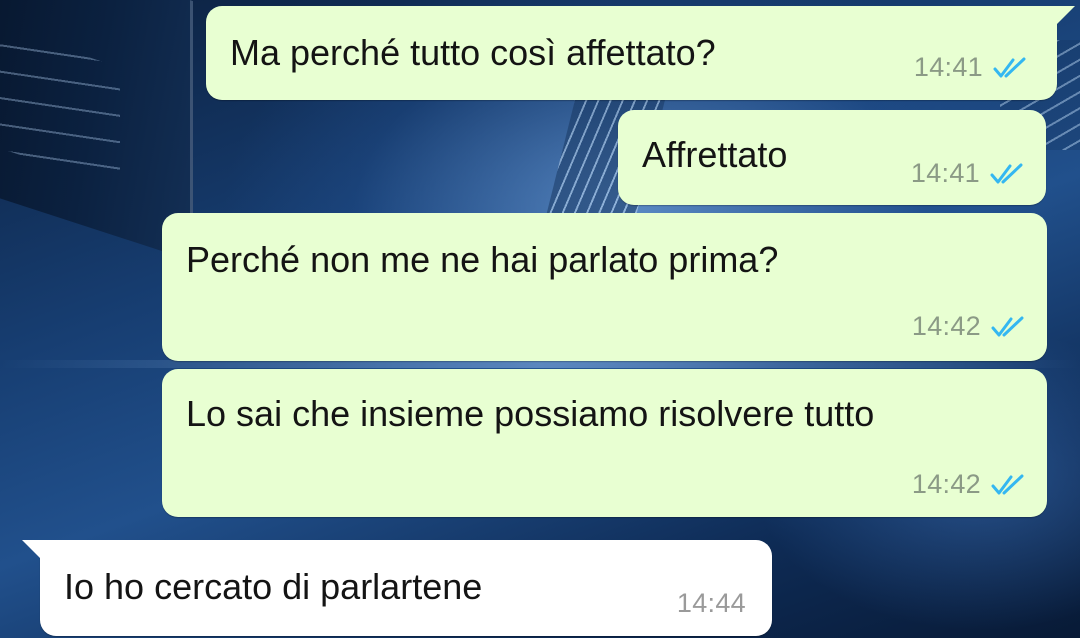 The height and width of the screenshot is (638, 1080). I want to click on outgoing-message: Affrettato 14:41, so click(832, 157).